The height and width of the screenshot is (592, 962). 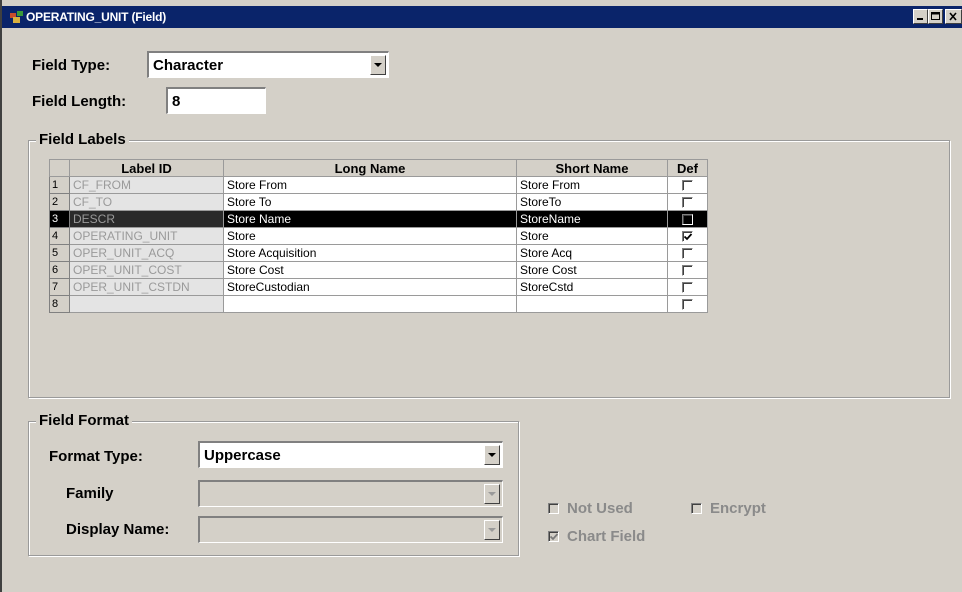 I want to click on row-number: 4, so click(x=59, y=236).